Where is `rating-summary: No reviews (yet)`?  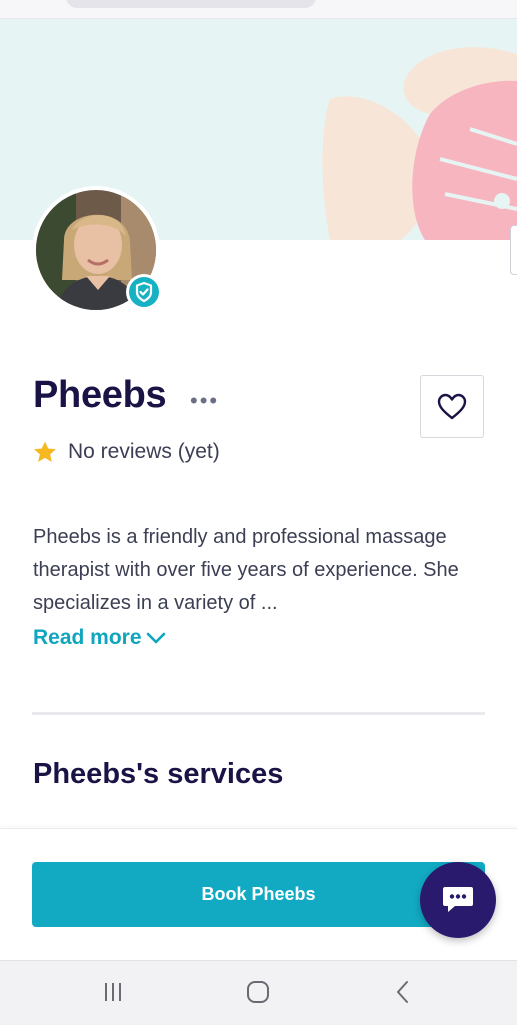 rating-summary: No reviews (yet) is located at coordinates (126, 452).